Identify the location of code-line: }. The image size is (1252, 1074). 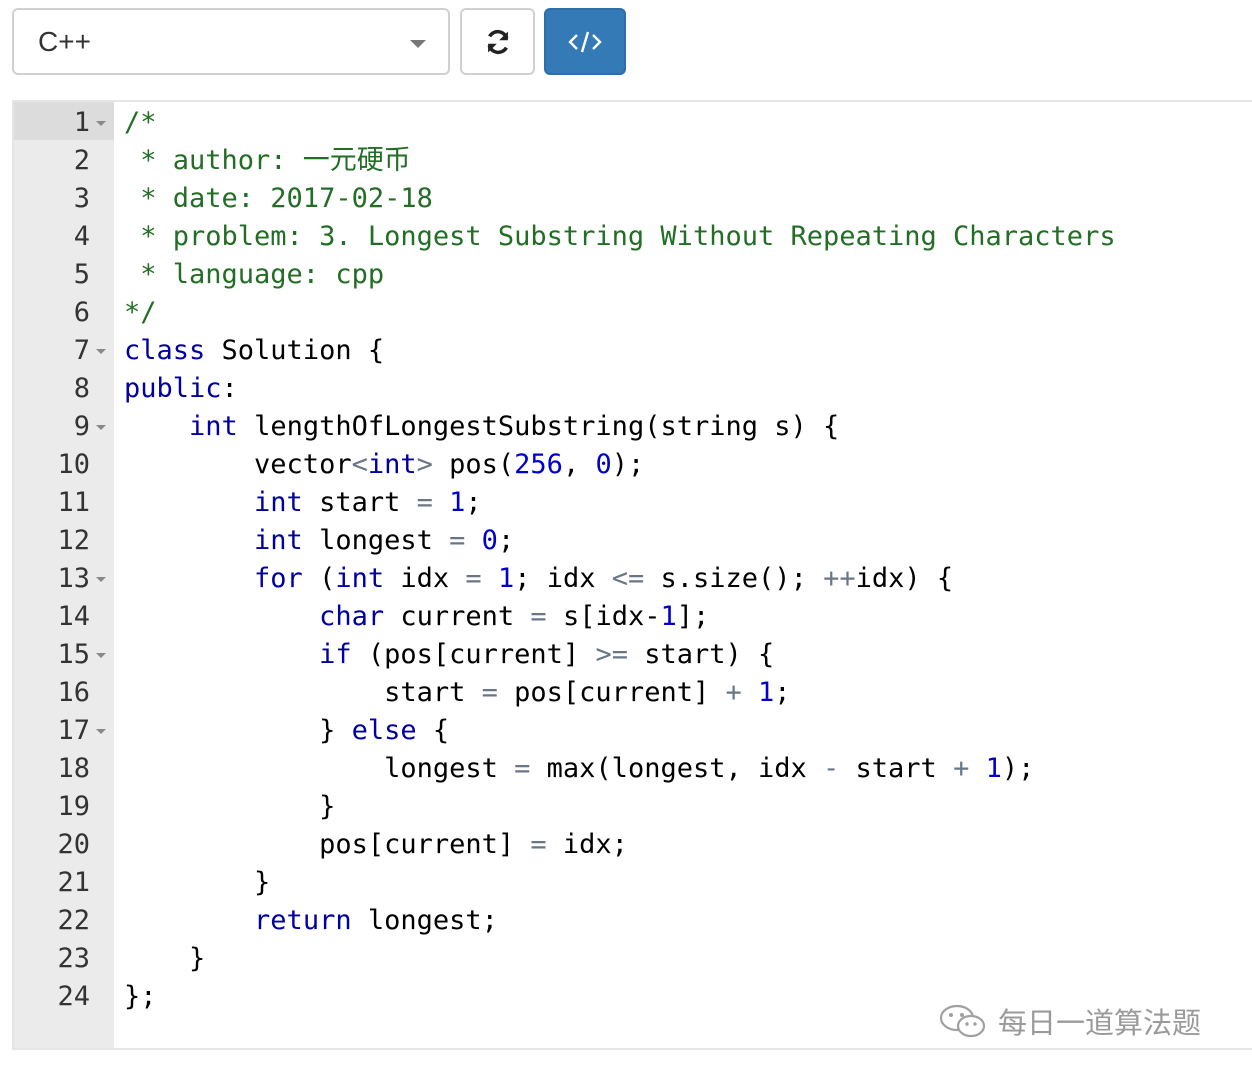
(688, 959).